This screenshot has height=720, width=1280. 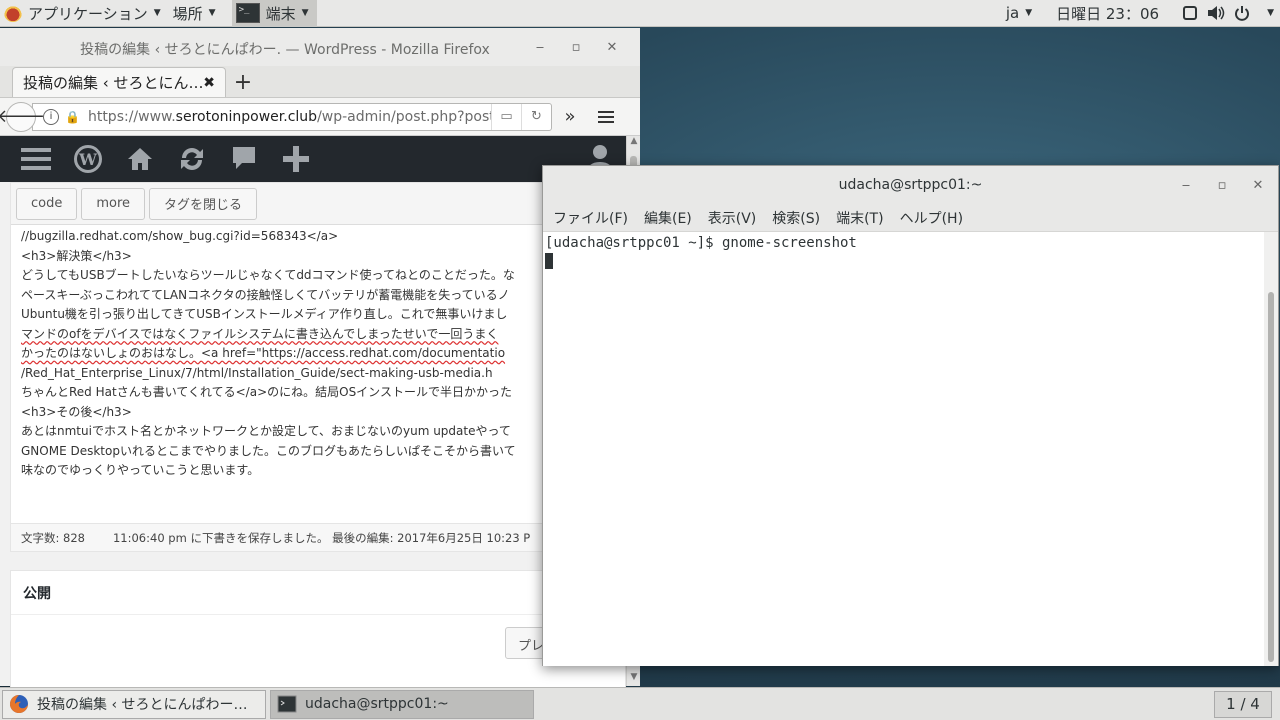 I want to click on wp-admin-bar: W, so click(x=313, y=159).